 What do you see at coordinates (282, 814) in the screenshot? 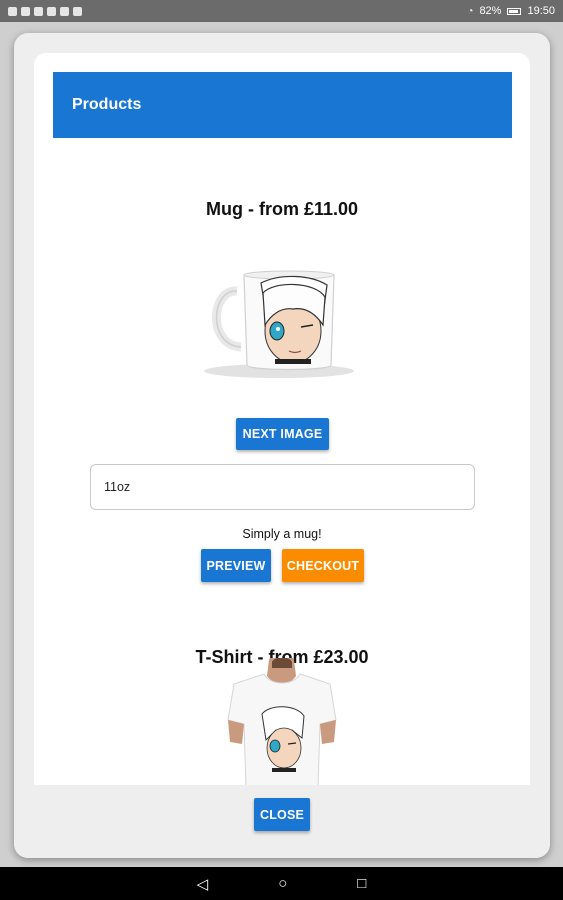
I see `close-button: CLOSE` at bounding box center [282, 814].